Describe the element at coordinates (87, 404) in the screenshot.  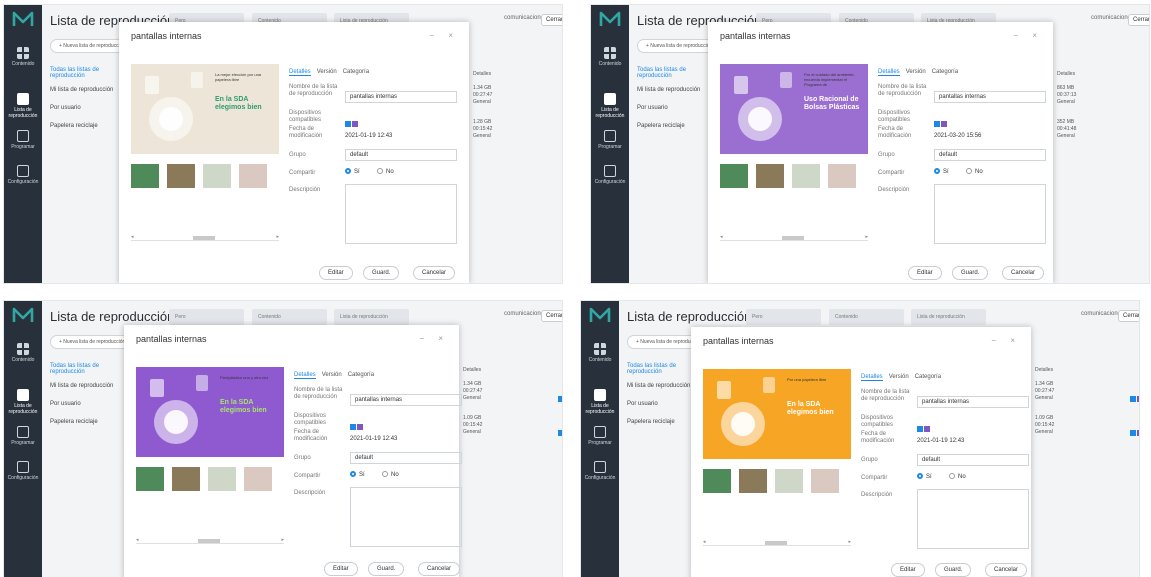
I see `playlist-filter-item: Por usuario` at that location.